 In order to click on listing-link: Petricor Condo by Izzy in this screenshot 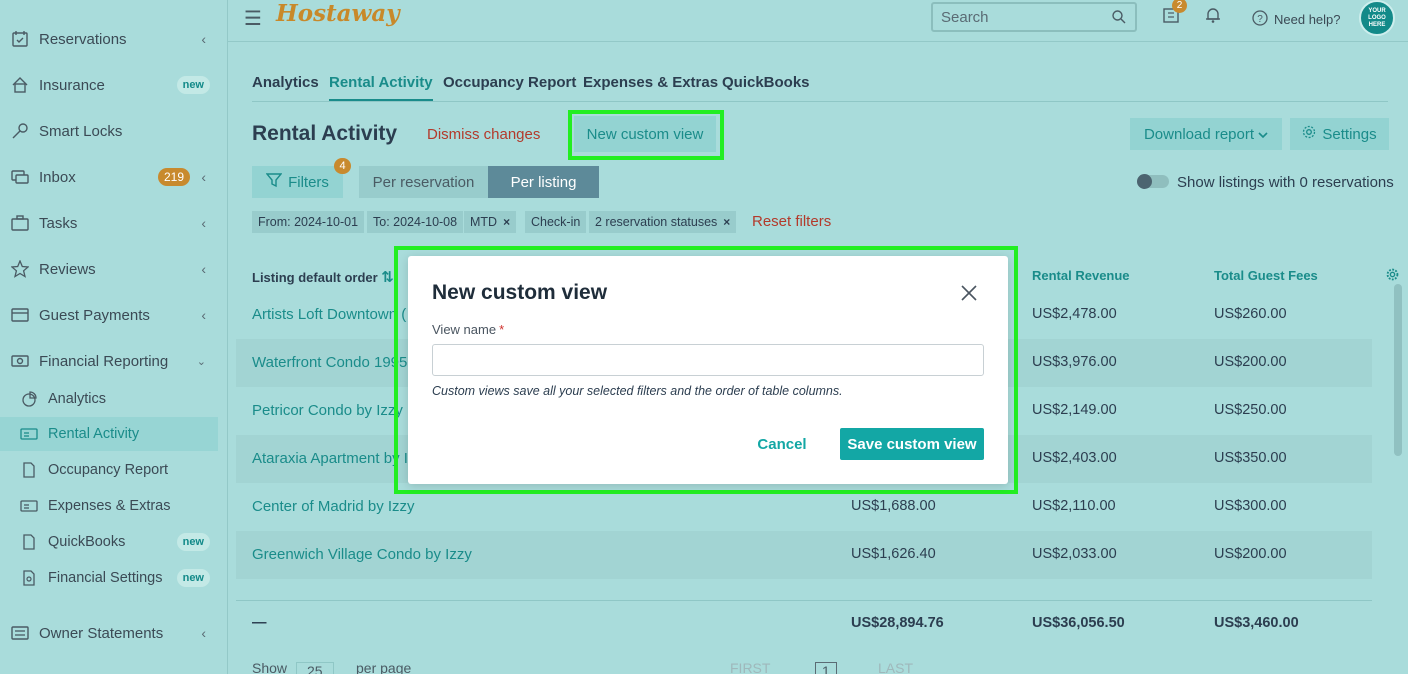, I will do `click(327, 410)`.